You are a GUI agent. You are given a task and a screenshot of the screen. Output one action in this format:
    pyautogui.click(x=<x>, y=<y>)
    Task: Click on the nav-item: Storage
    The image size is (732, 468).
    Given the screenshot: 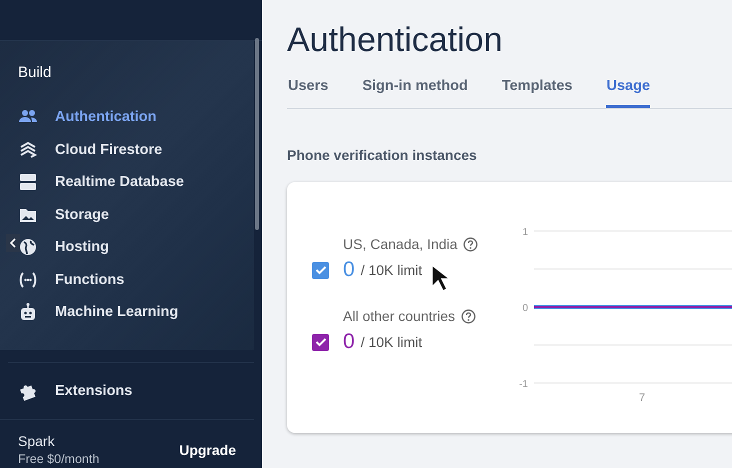 What is the action you would take?
    pyautogui.click(x=127, y=214)
    